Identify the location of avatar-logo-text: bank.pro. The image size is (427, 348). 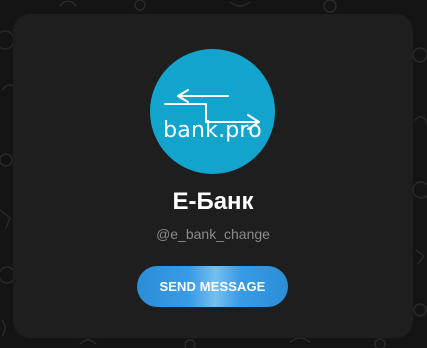
(212, 130).